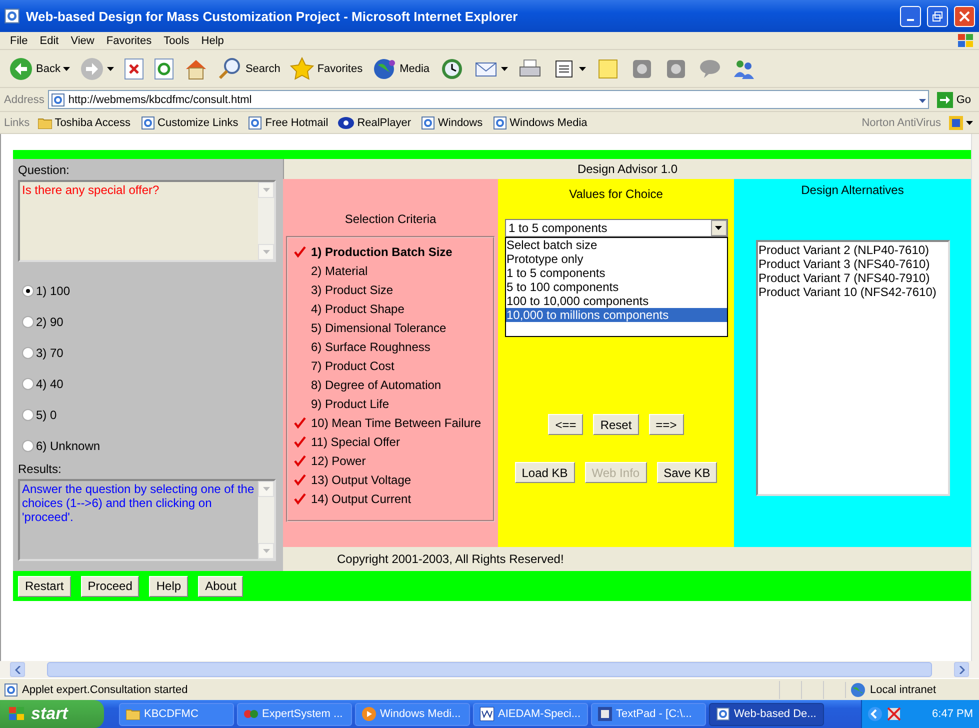 This screenshot has width=979, height=728. I want to click on criterion-item: 6) Surface Roughness, so click(370, 347).